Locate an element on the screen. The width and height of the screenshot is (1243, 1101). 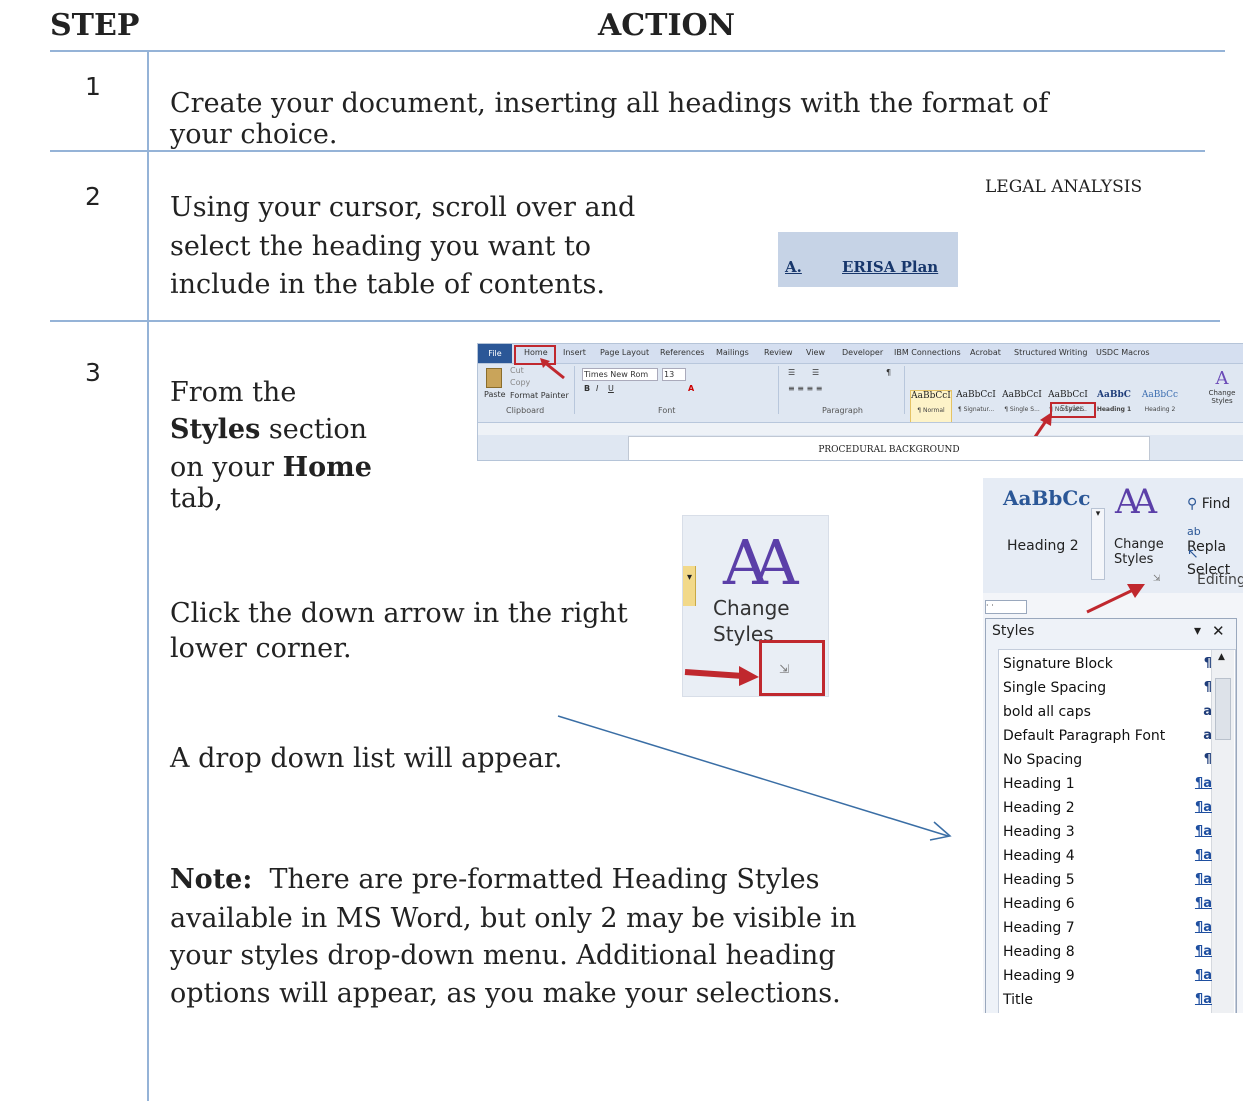
style-list-item-name: No Spacing is located at coordinates (1043, 760).